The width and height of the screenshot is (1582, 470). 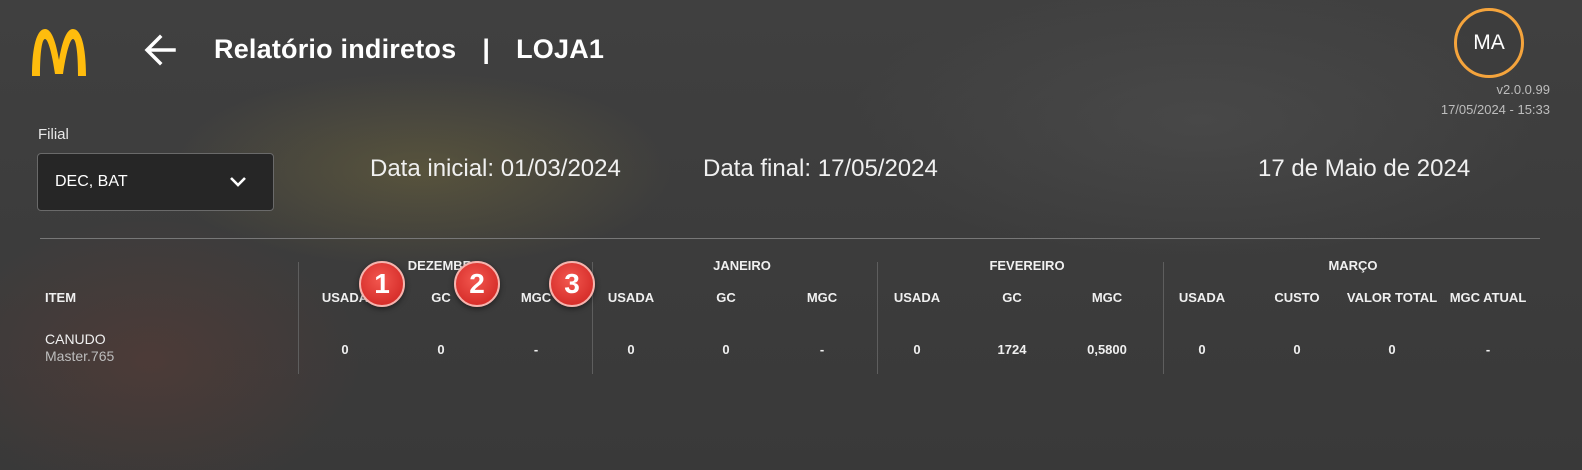 What do you see at coordinates (495, 168) in the screenshot?
I see `initial-date: Data inicial: 01/03/2024` at bounding box center [495, 168].